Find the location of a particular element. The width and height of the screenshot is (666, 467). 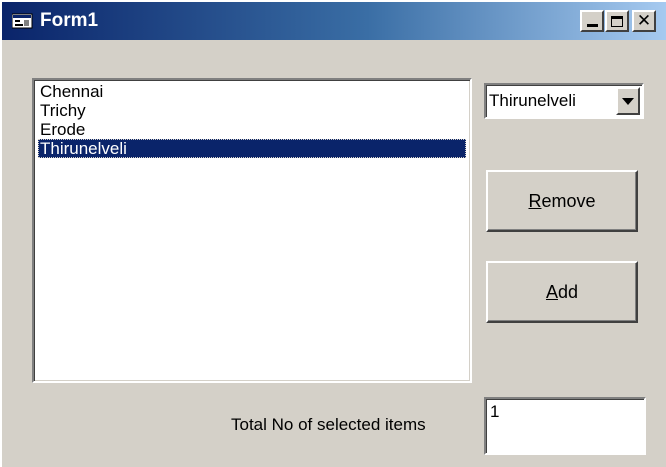

close-icon: ✕ is located at coordinates (644, 20).